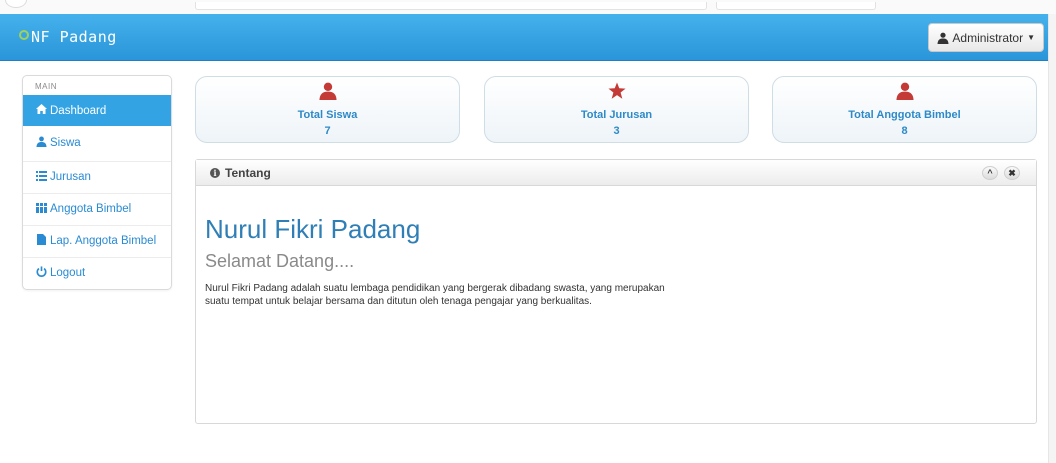  I want to click on sidebar-item-label: Siswa, so click(65, 142).